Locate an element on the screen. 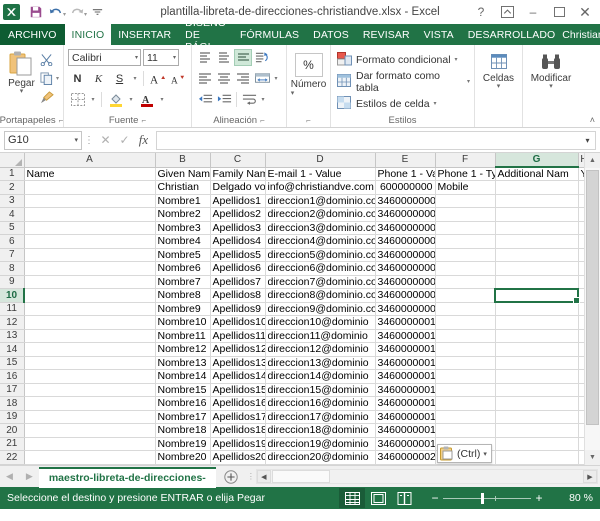 The height and width of the screenshot is (521, 600). row-header-10: 10 is located at coordinates (12, 295).